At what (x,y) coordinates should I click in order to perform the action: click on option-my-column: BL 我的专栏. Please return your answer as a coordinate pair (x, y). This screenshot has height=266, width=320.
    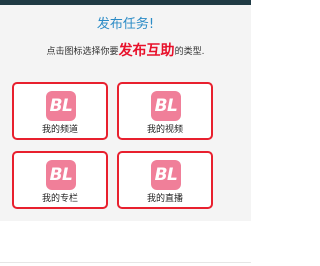
    Looking at the image, I should click on (60, 180).